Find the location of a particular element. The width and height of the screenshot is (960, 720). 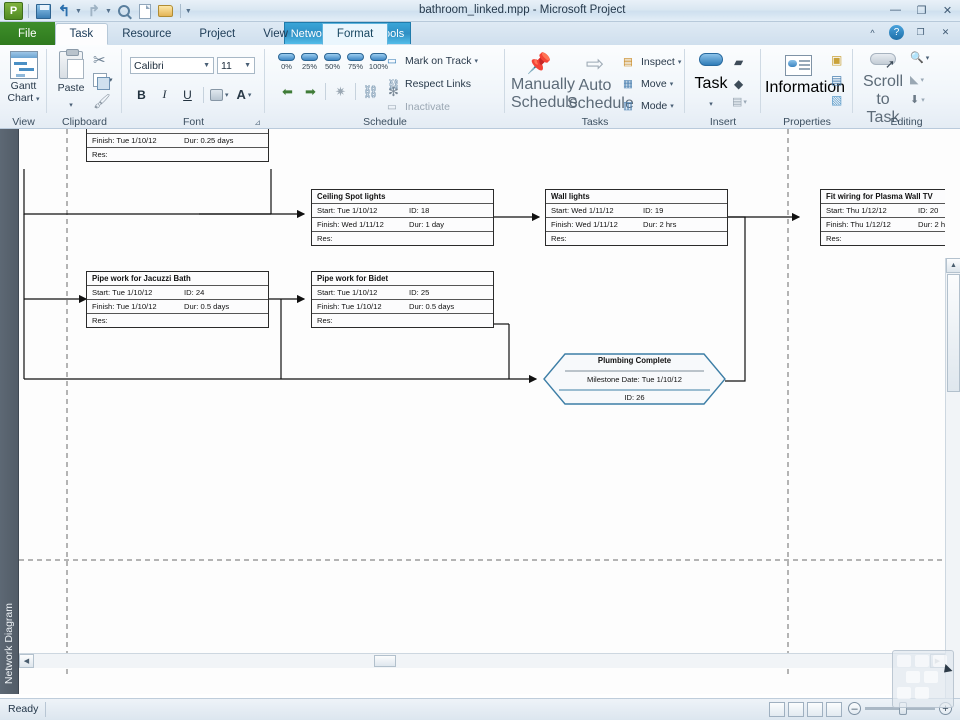

close-document-icon: ✕ is located at coordinates (945, 33).